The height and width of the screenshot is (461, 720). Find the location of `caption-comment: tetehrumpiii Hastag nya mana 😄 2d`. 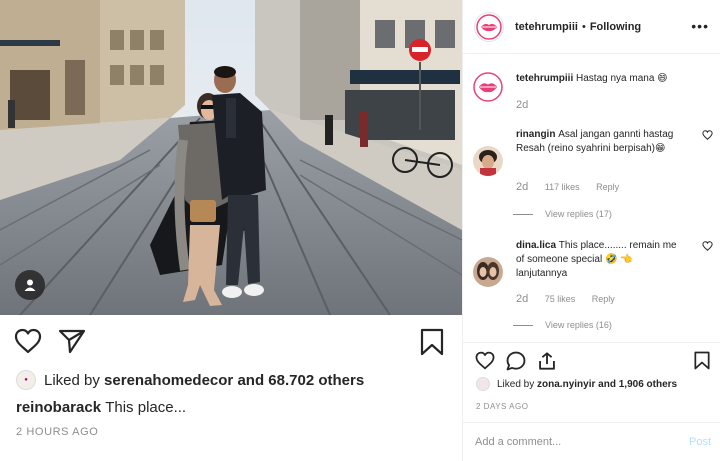

caption-comment: tetehrumpiii Hastag nya mana 😄 2d is located at coordinates (593, 94).